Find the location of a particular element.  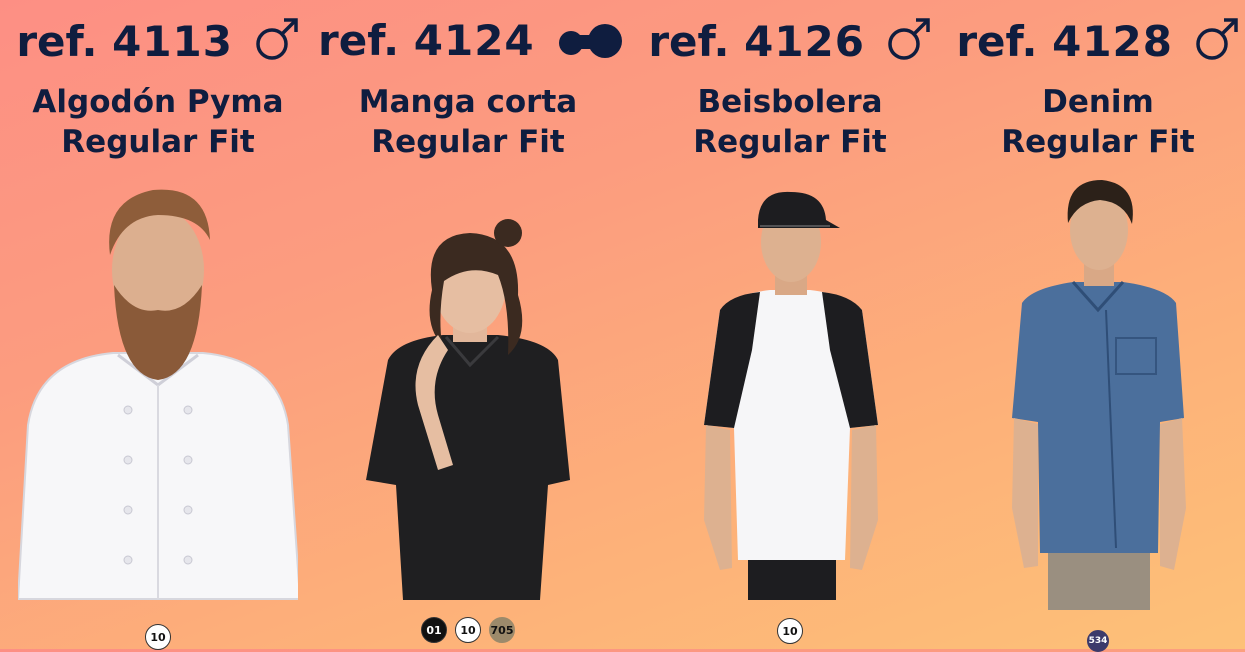

product-name-line1: Manga corta is located at coordinates (468, 102).